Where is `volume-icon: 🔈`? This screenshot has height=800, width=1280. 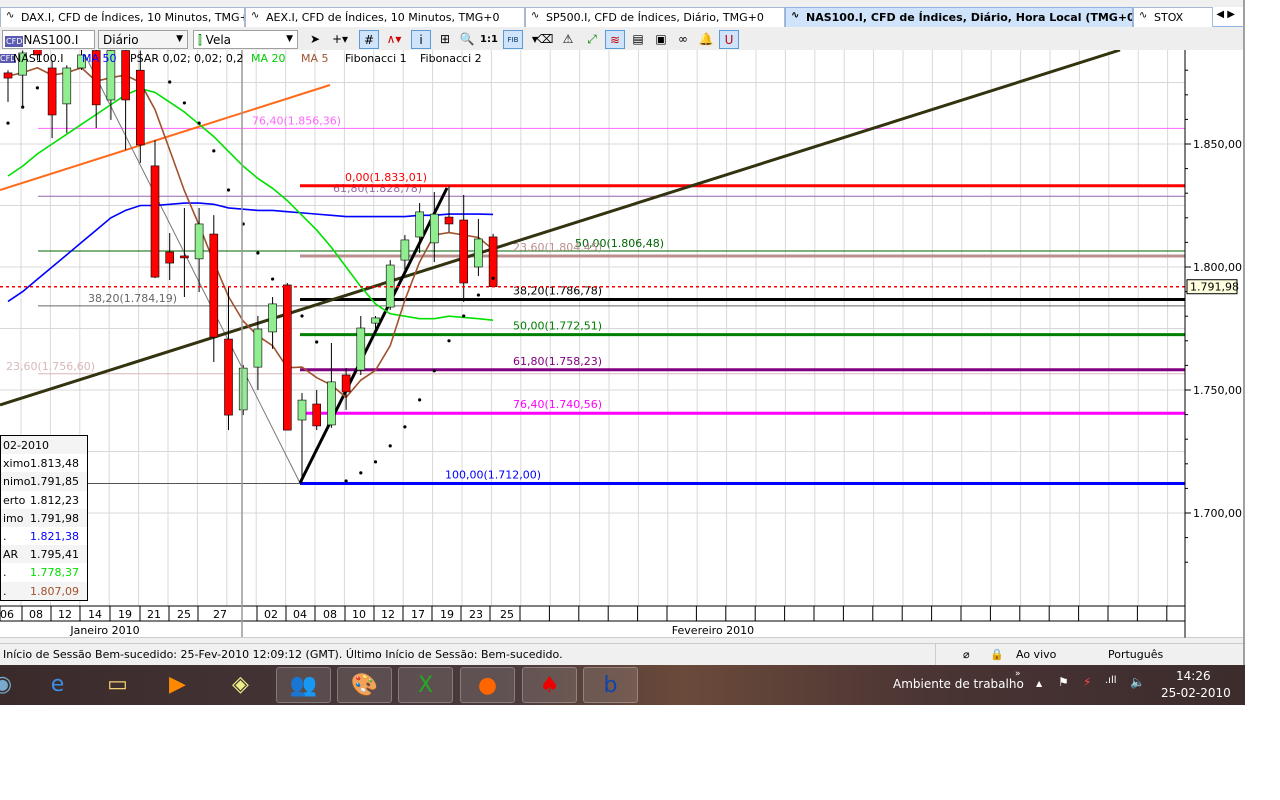
volume-icon: 🔈 is located at coordinates (1137, 682).